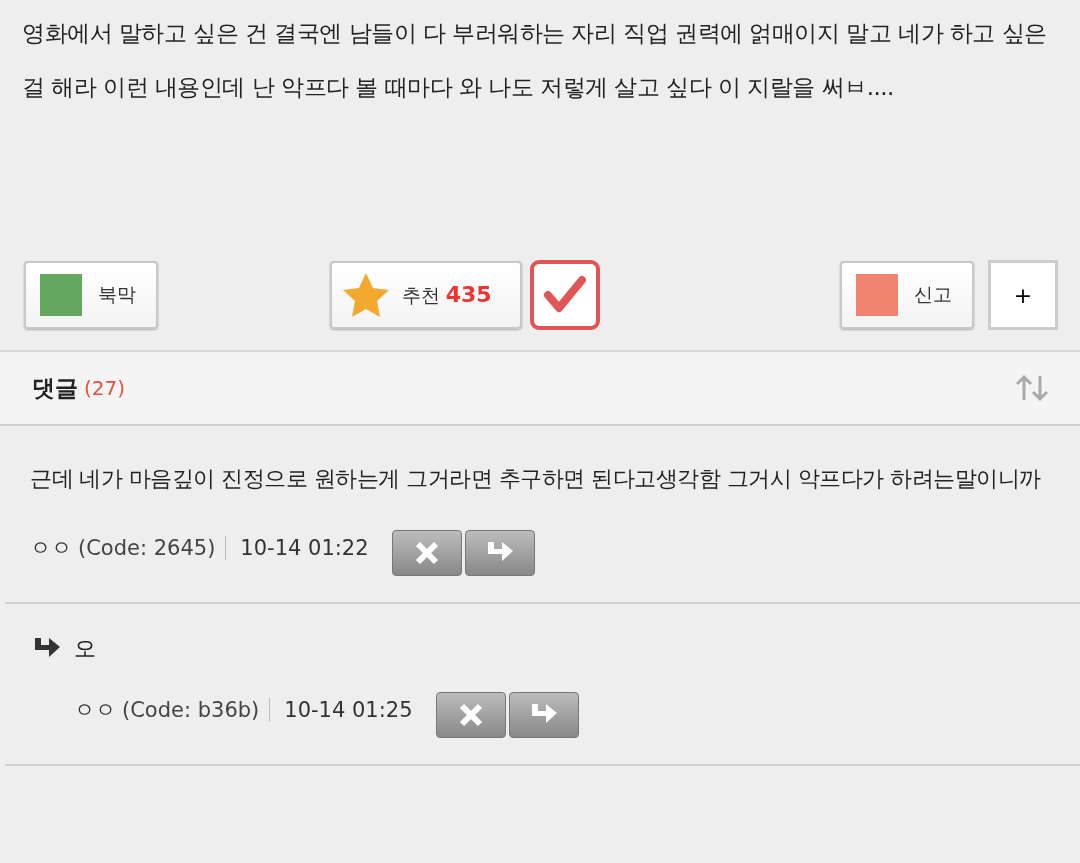  I want to click on report-button: 신고, so click(907, 295).